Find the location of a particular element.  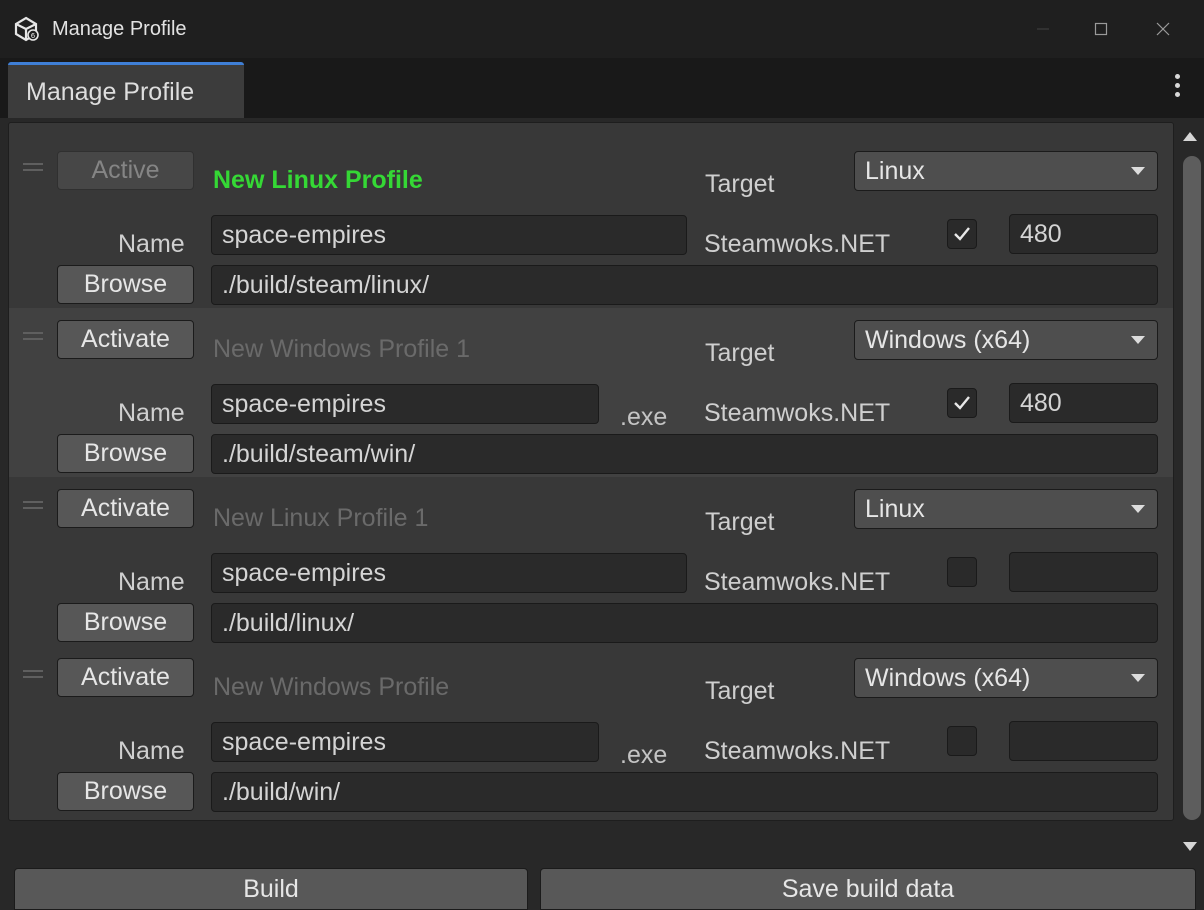

profile-name: New Linux Profile is located at coordinates (318, 180).